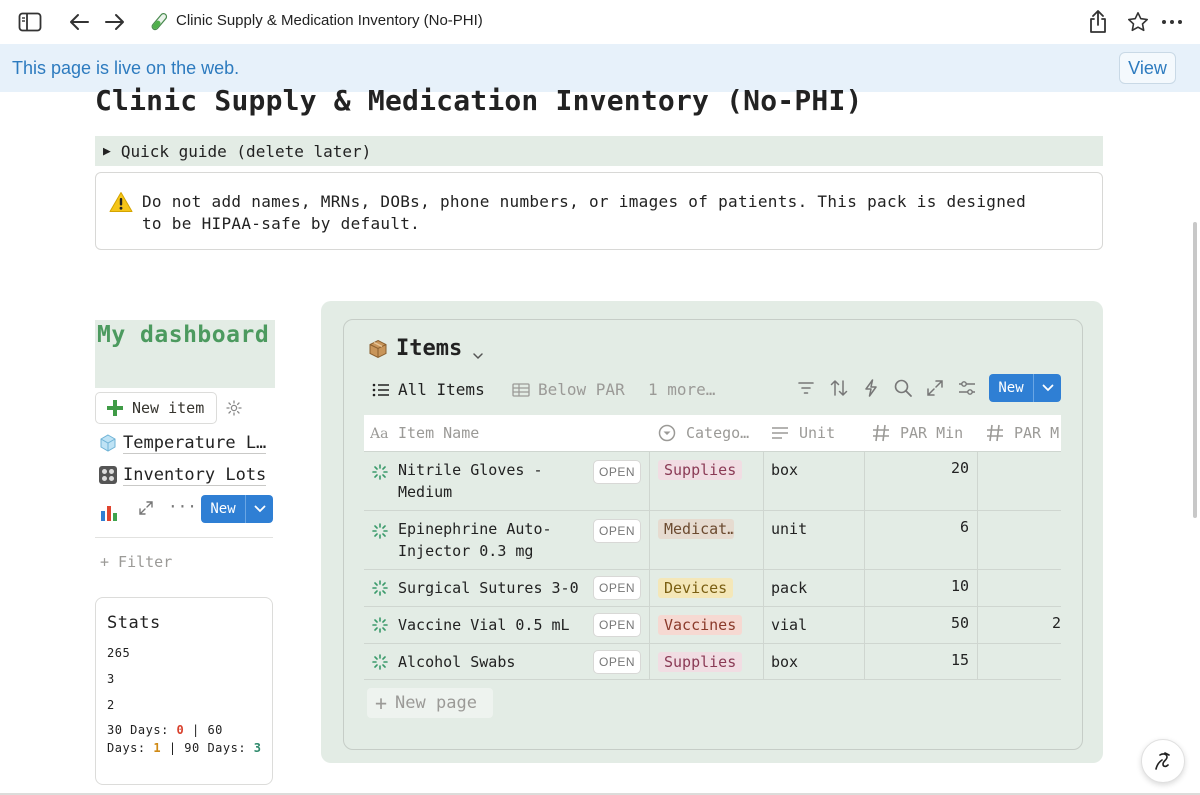 The width and height of the screenshot is (1200, 795). I want to click on tab-label: Below PAR, so click(581, 389).